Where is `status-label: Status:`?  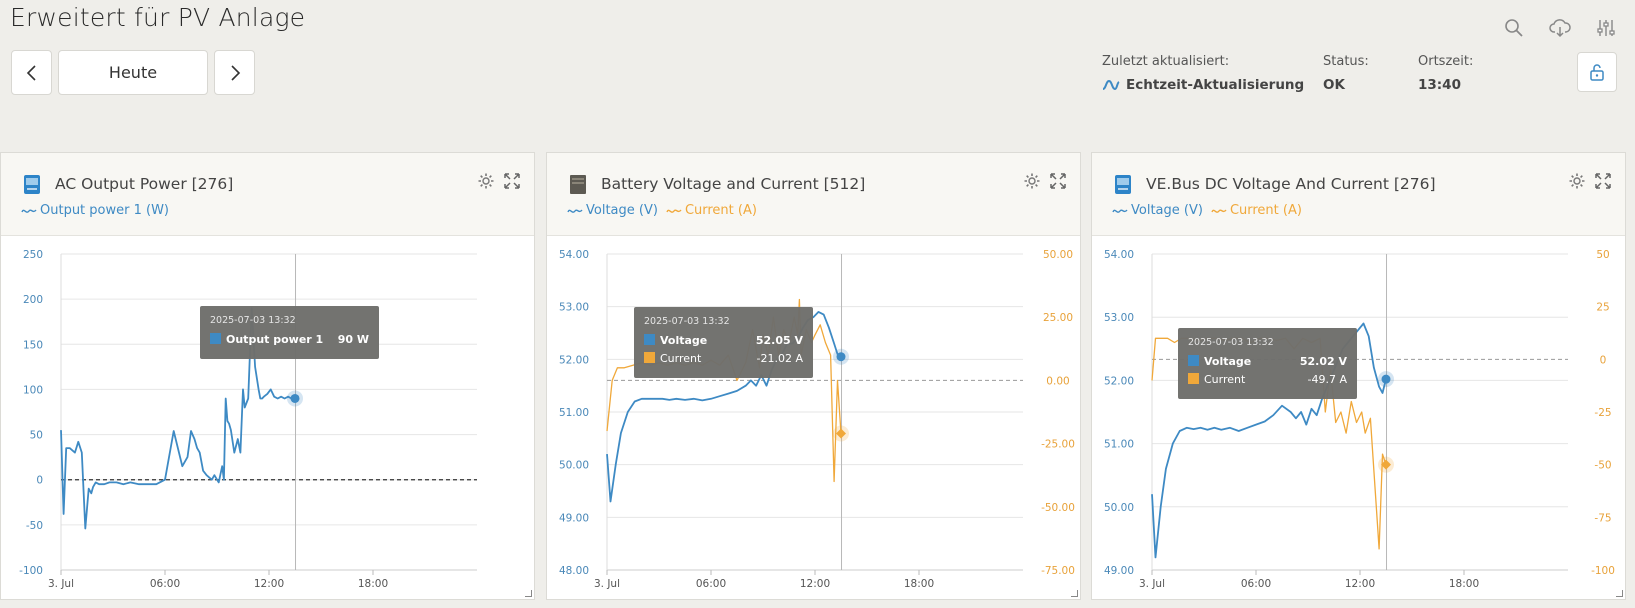 status-label: Status: is located at coordinates (1346, 61).